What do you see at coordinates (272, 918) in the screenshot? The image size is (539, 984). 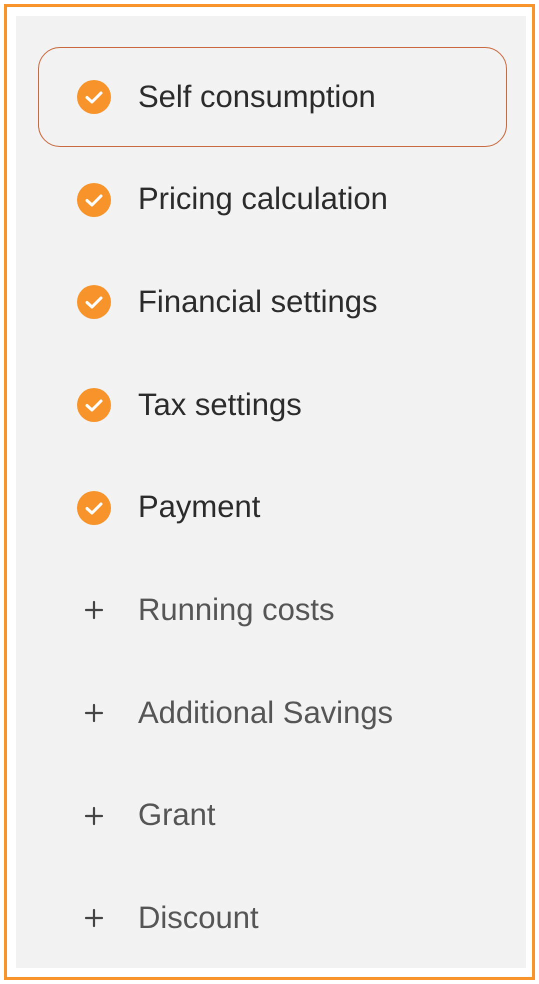 I see `sidebar-item: Discount` at bounding box center [272, 918].